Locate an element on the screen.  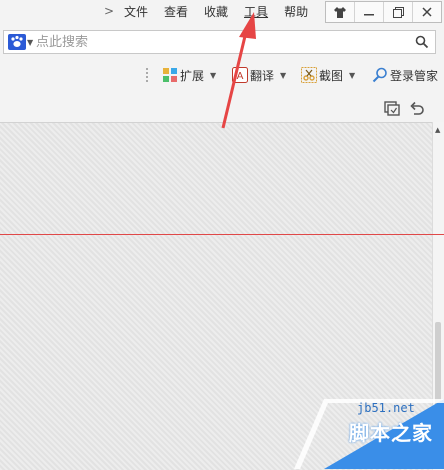
watermark-name: 脚本之家 is located at coordinates (391, 433).